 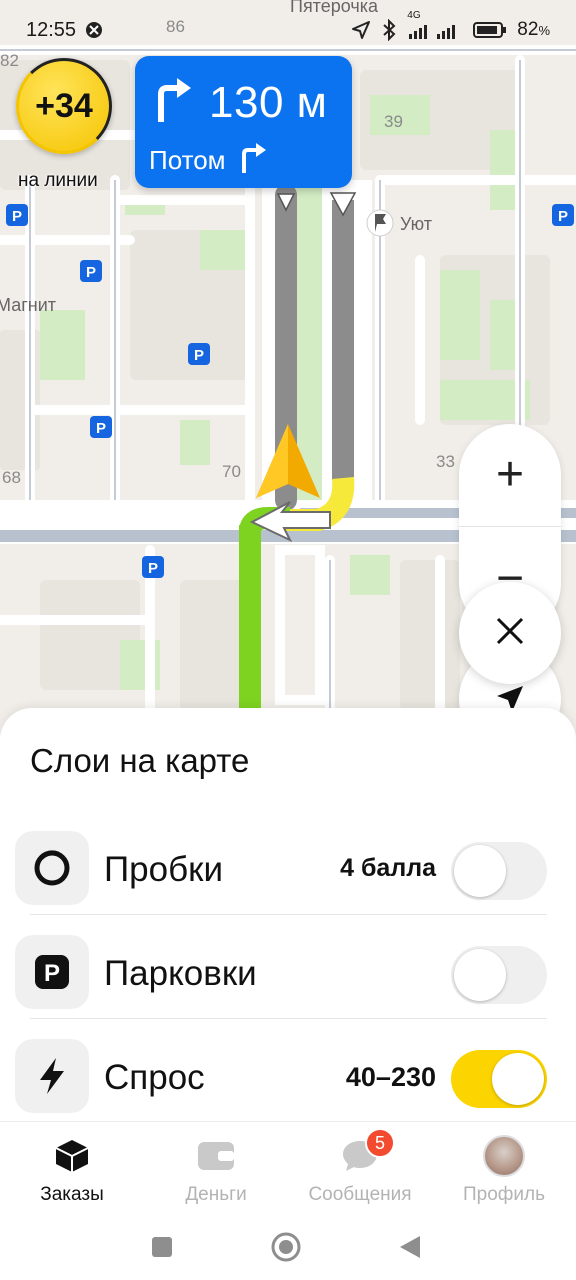 I want to click on earnings-badge: +34, so click(x=64, y=106).